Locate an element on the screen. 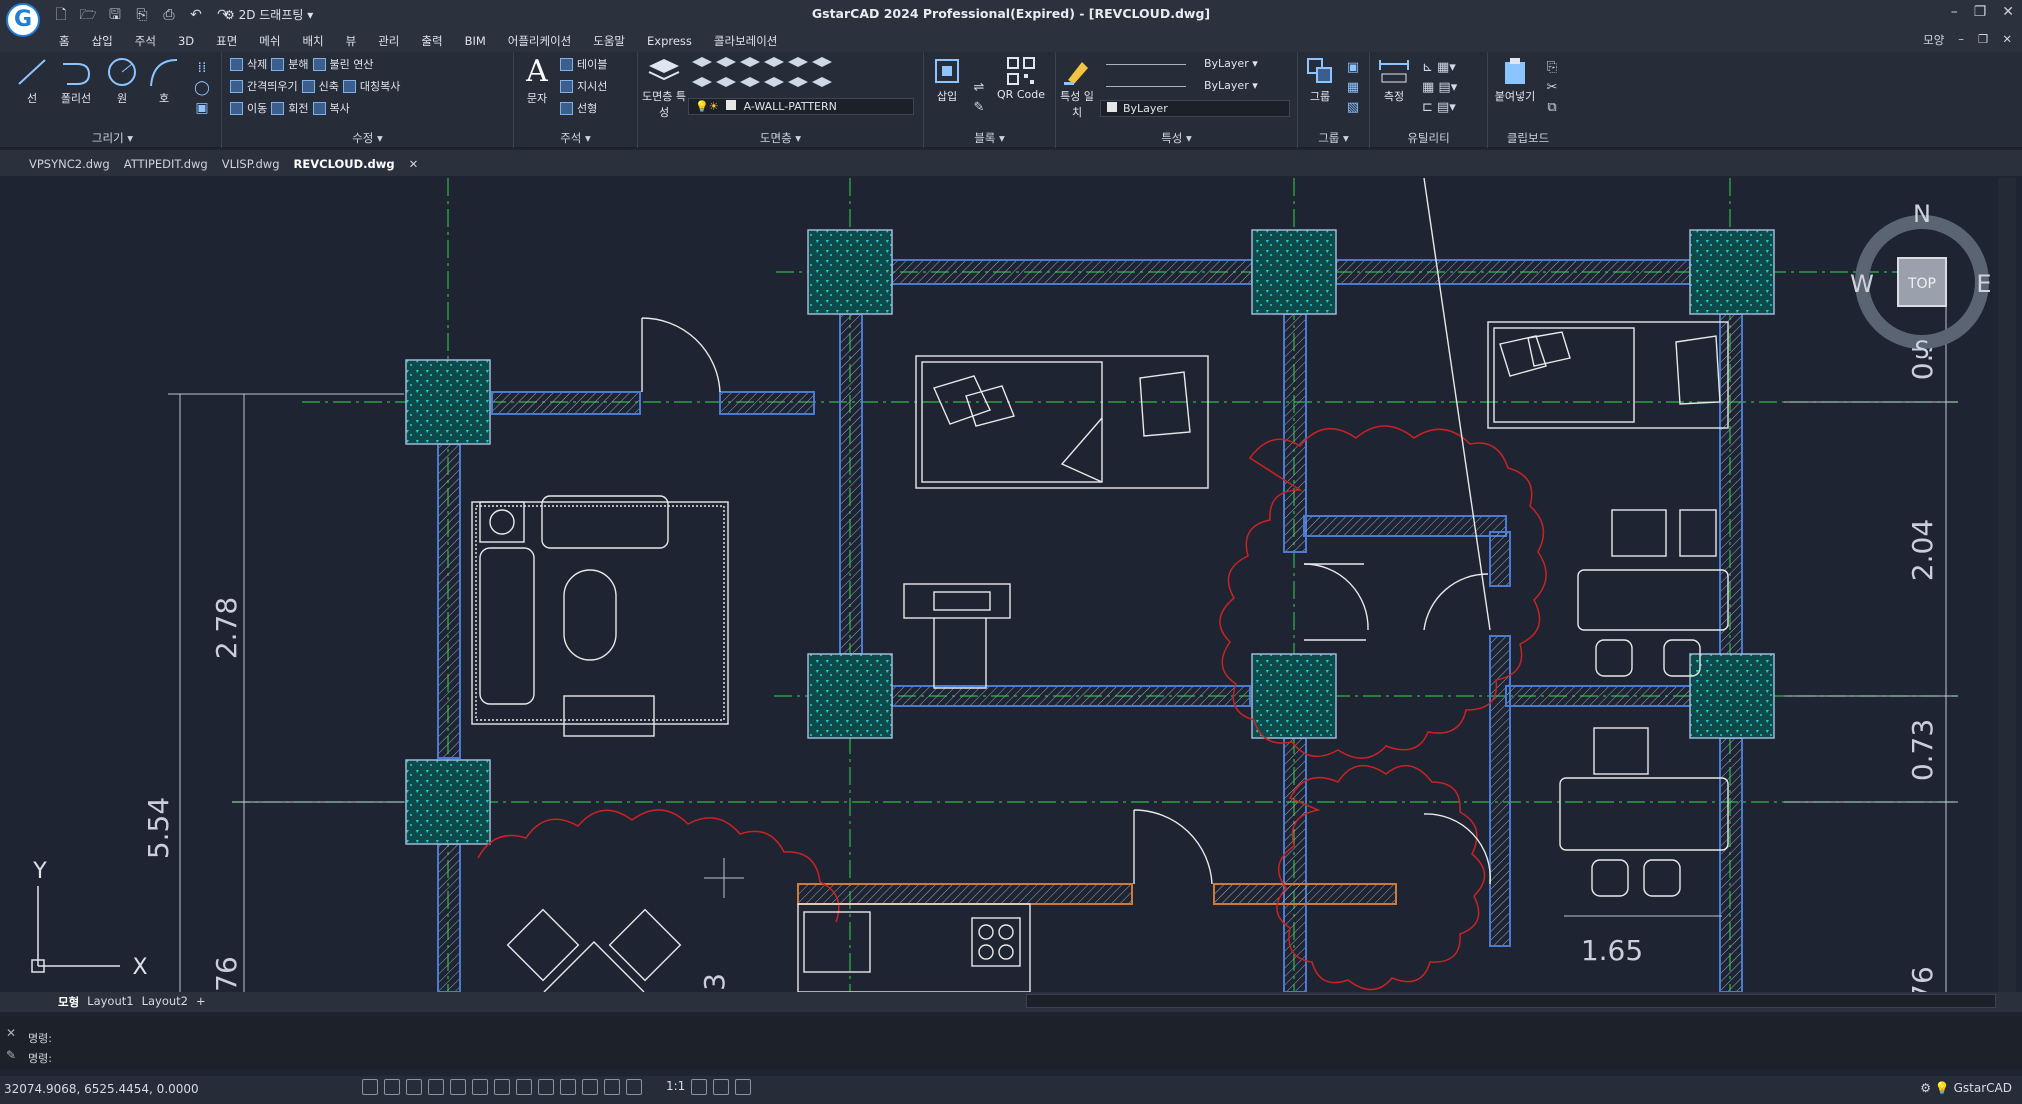 The height and width of the screenshot is (1104, 2022). command-close-icon: ✕ is located at coordinates (11, 1033).